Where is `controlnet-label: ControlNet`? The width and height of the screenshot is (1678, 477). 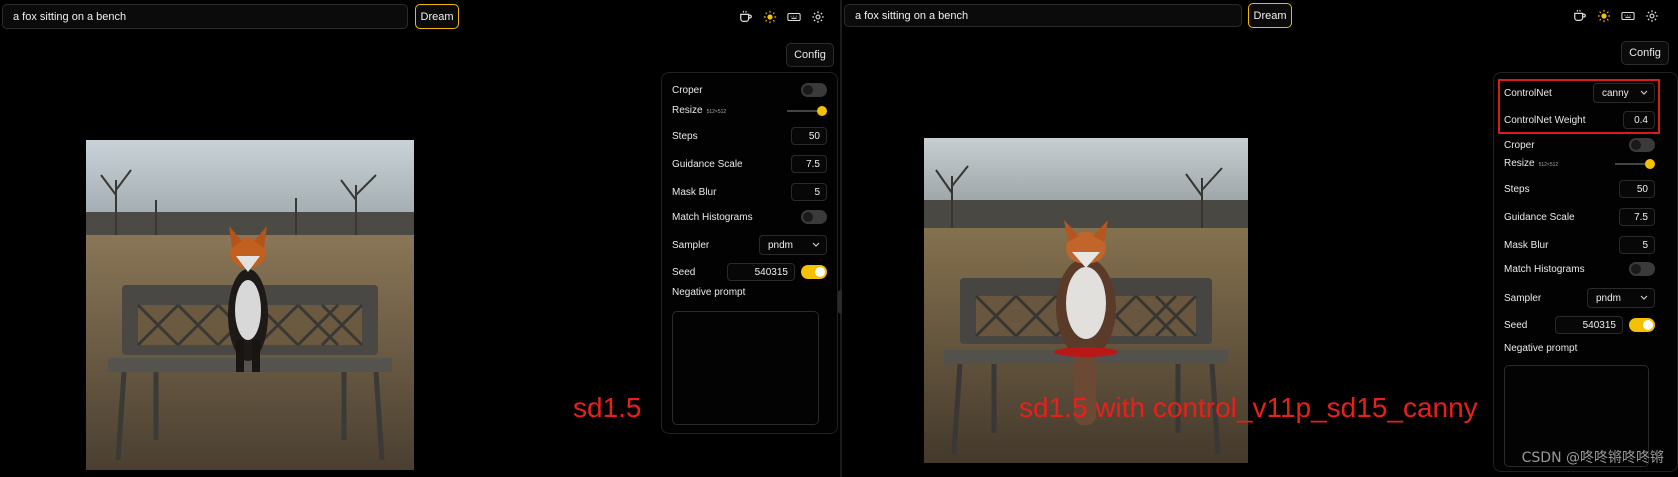 controlnet-label: ControlNet is located at coordinates (1528, 93).